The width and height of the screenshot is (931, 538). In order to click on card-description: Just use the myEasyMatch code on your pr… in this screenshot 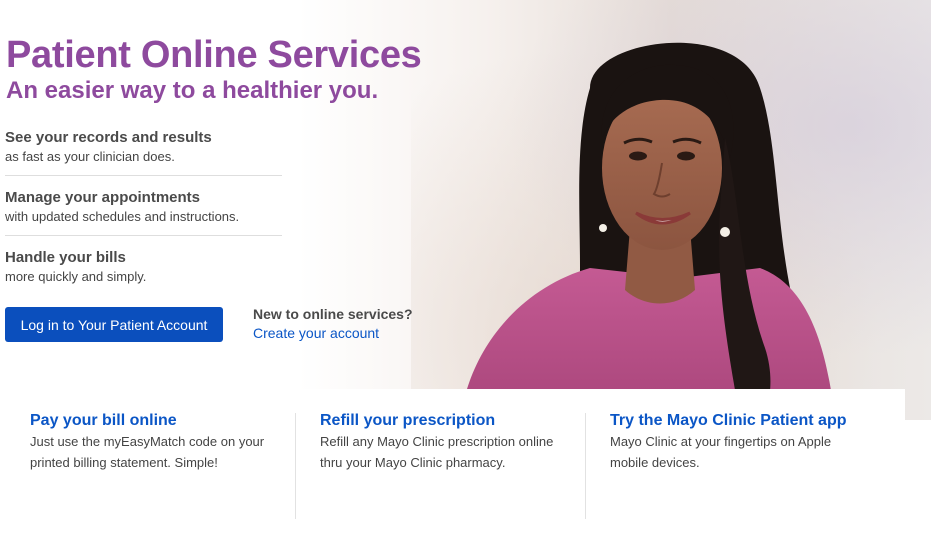, I will do `click(147, 452)`.